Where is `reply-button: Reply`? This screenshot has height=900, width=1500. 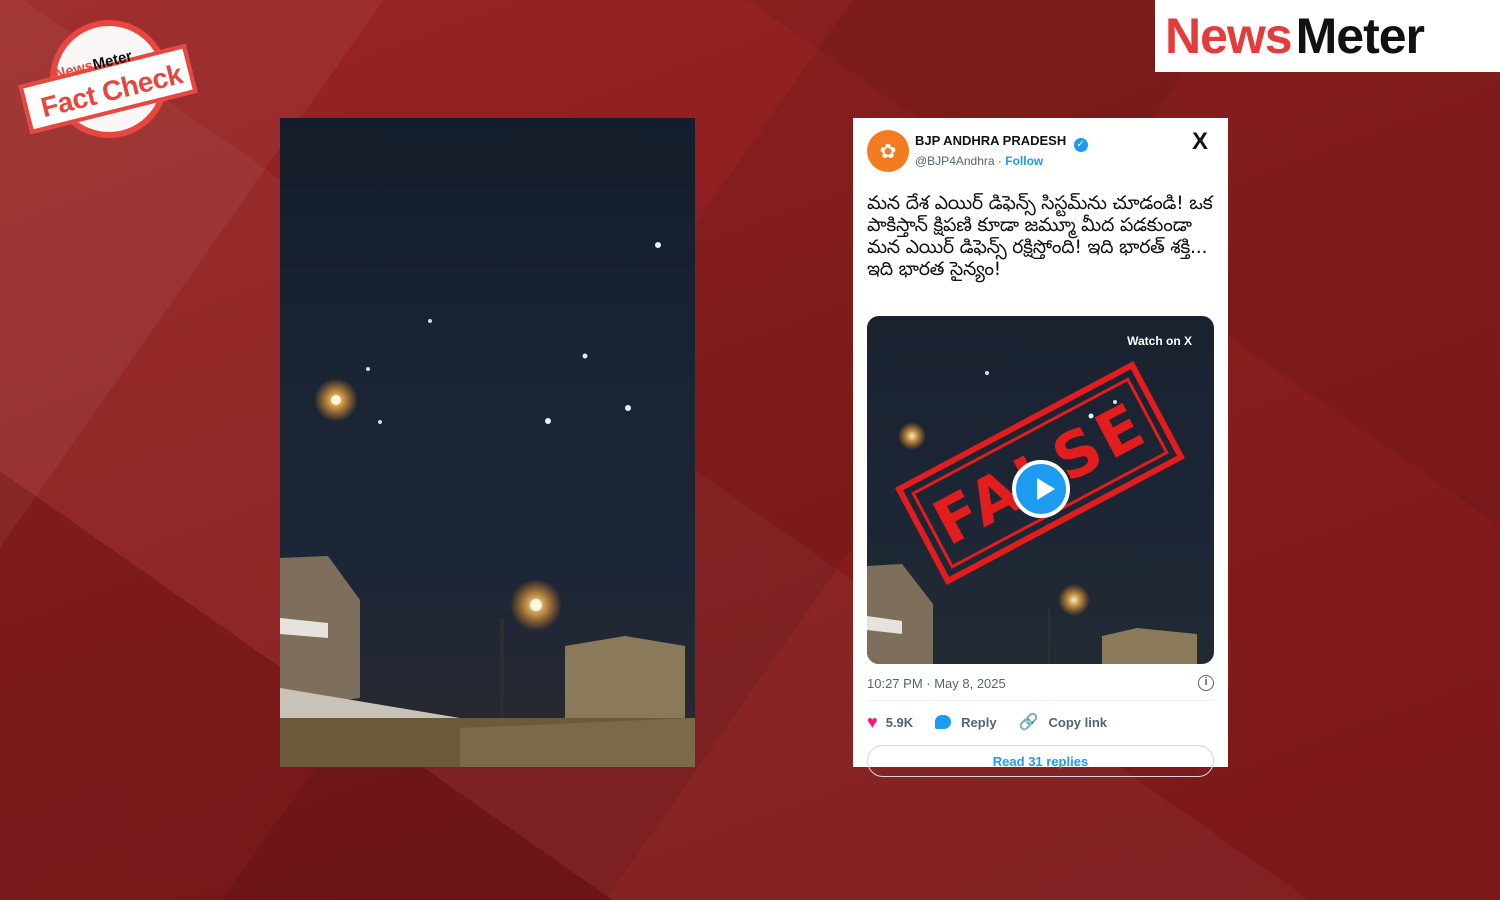
reply-button: Reply is located at coordinates (966, 722).